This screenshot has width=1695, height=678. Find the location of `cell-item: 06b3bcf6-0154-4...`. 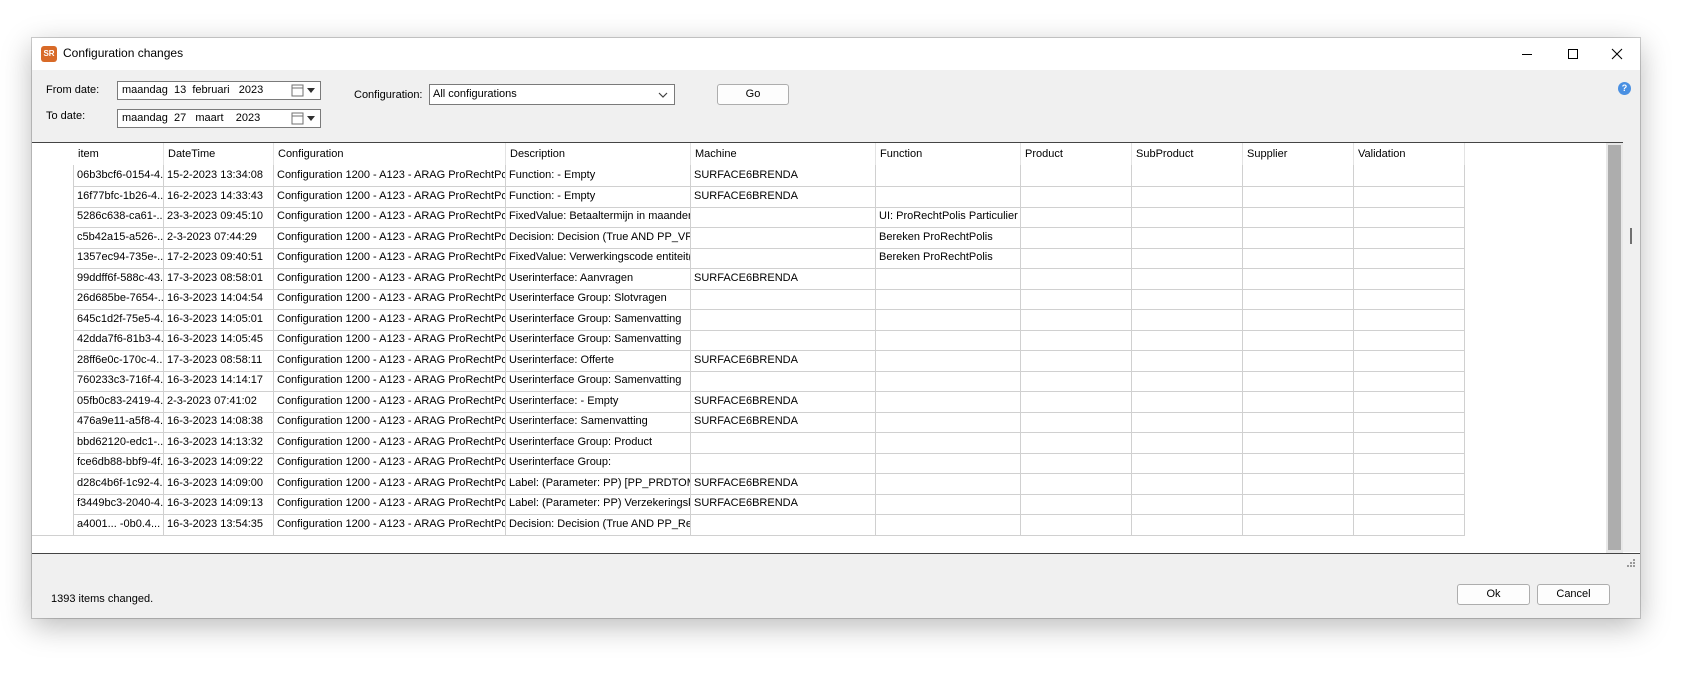

cell-item: 06b3bcf6-0154-4... is located at coordinates (119, 176).